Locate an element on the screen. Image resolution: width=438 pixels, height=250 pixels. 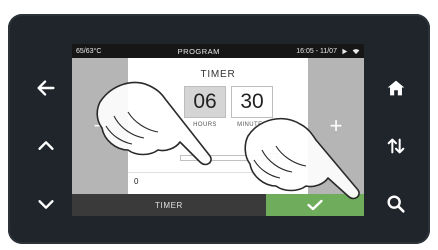
temperature-readout: 65/63°C is located at coordinates (89, 51).